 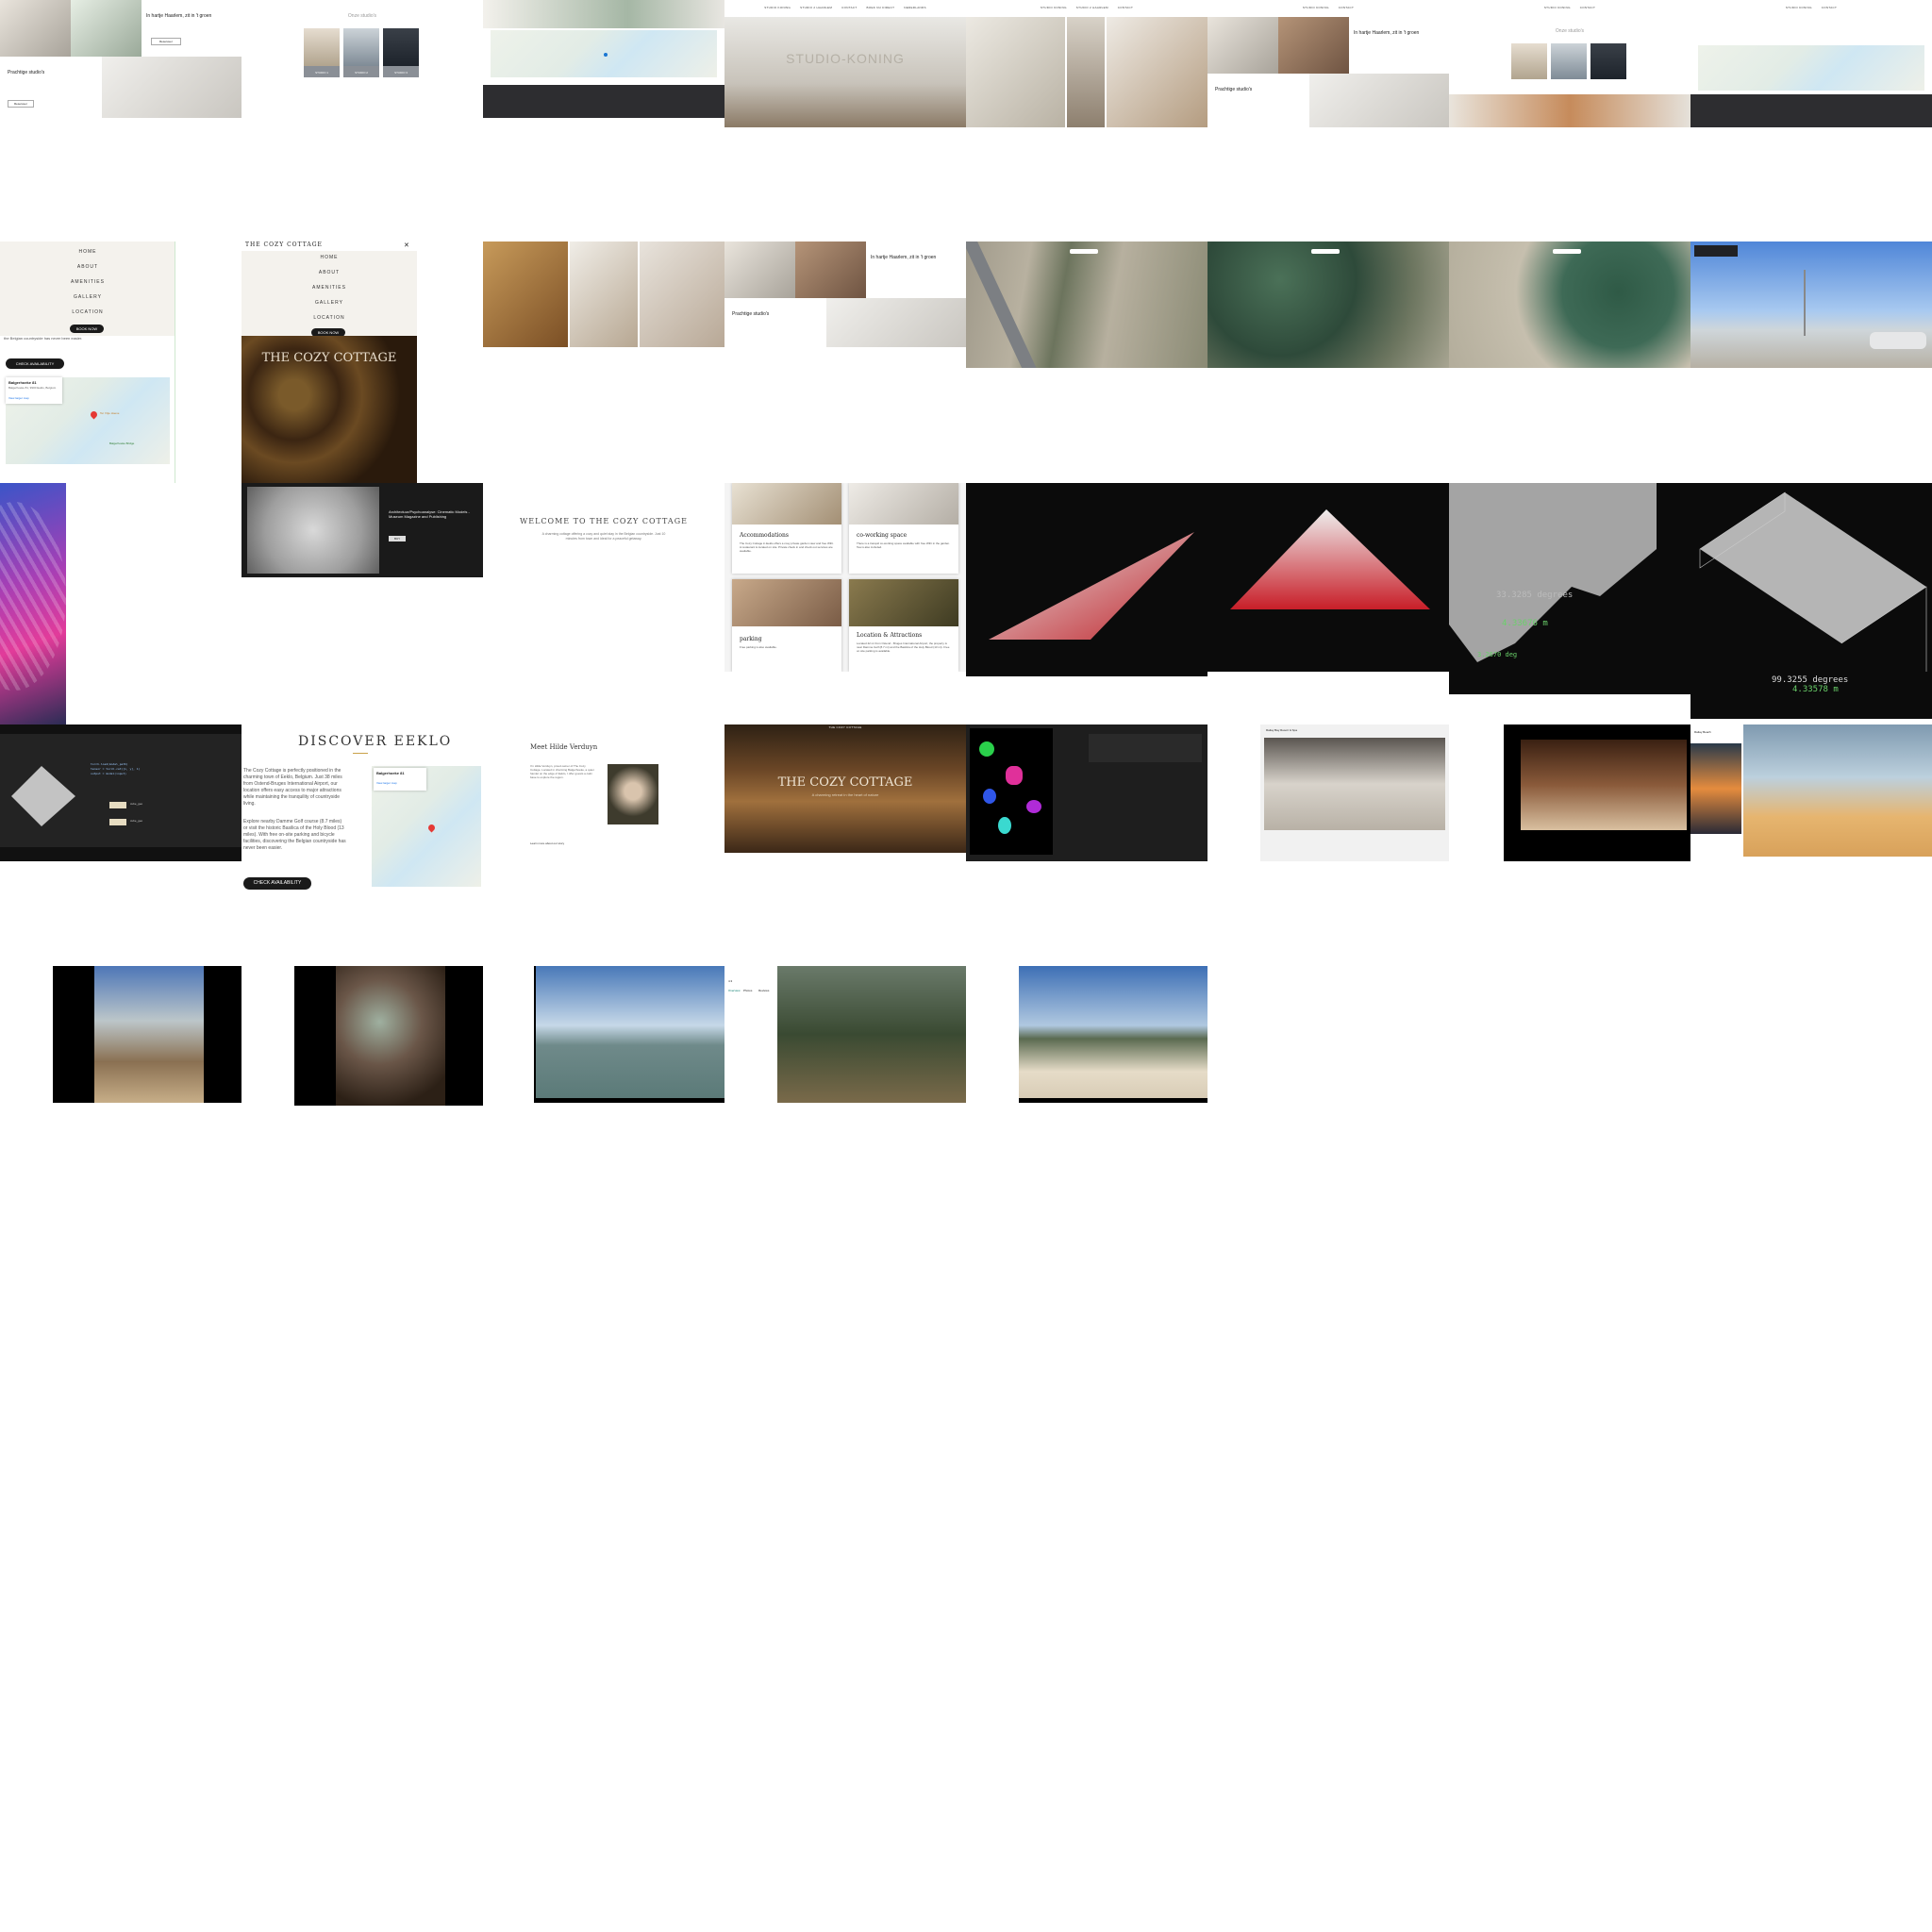 What do you see at coordinates (109, 764) in the screenshot?
I see `code-line: torch.load(model_path)` at bounding box center [109, 764].